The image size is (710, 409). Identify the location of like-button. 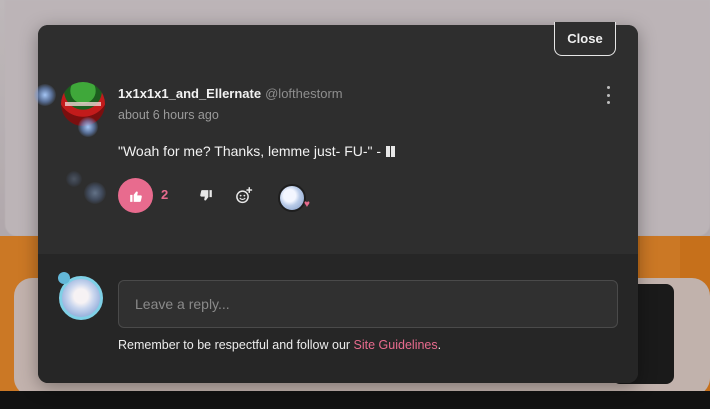
(135, 195).